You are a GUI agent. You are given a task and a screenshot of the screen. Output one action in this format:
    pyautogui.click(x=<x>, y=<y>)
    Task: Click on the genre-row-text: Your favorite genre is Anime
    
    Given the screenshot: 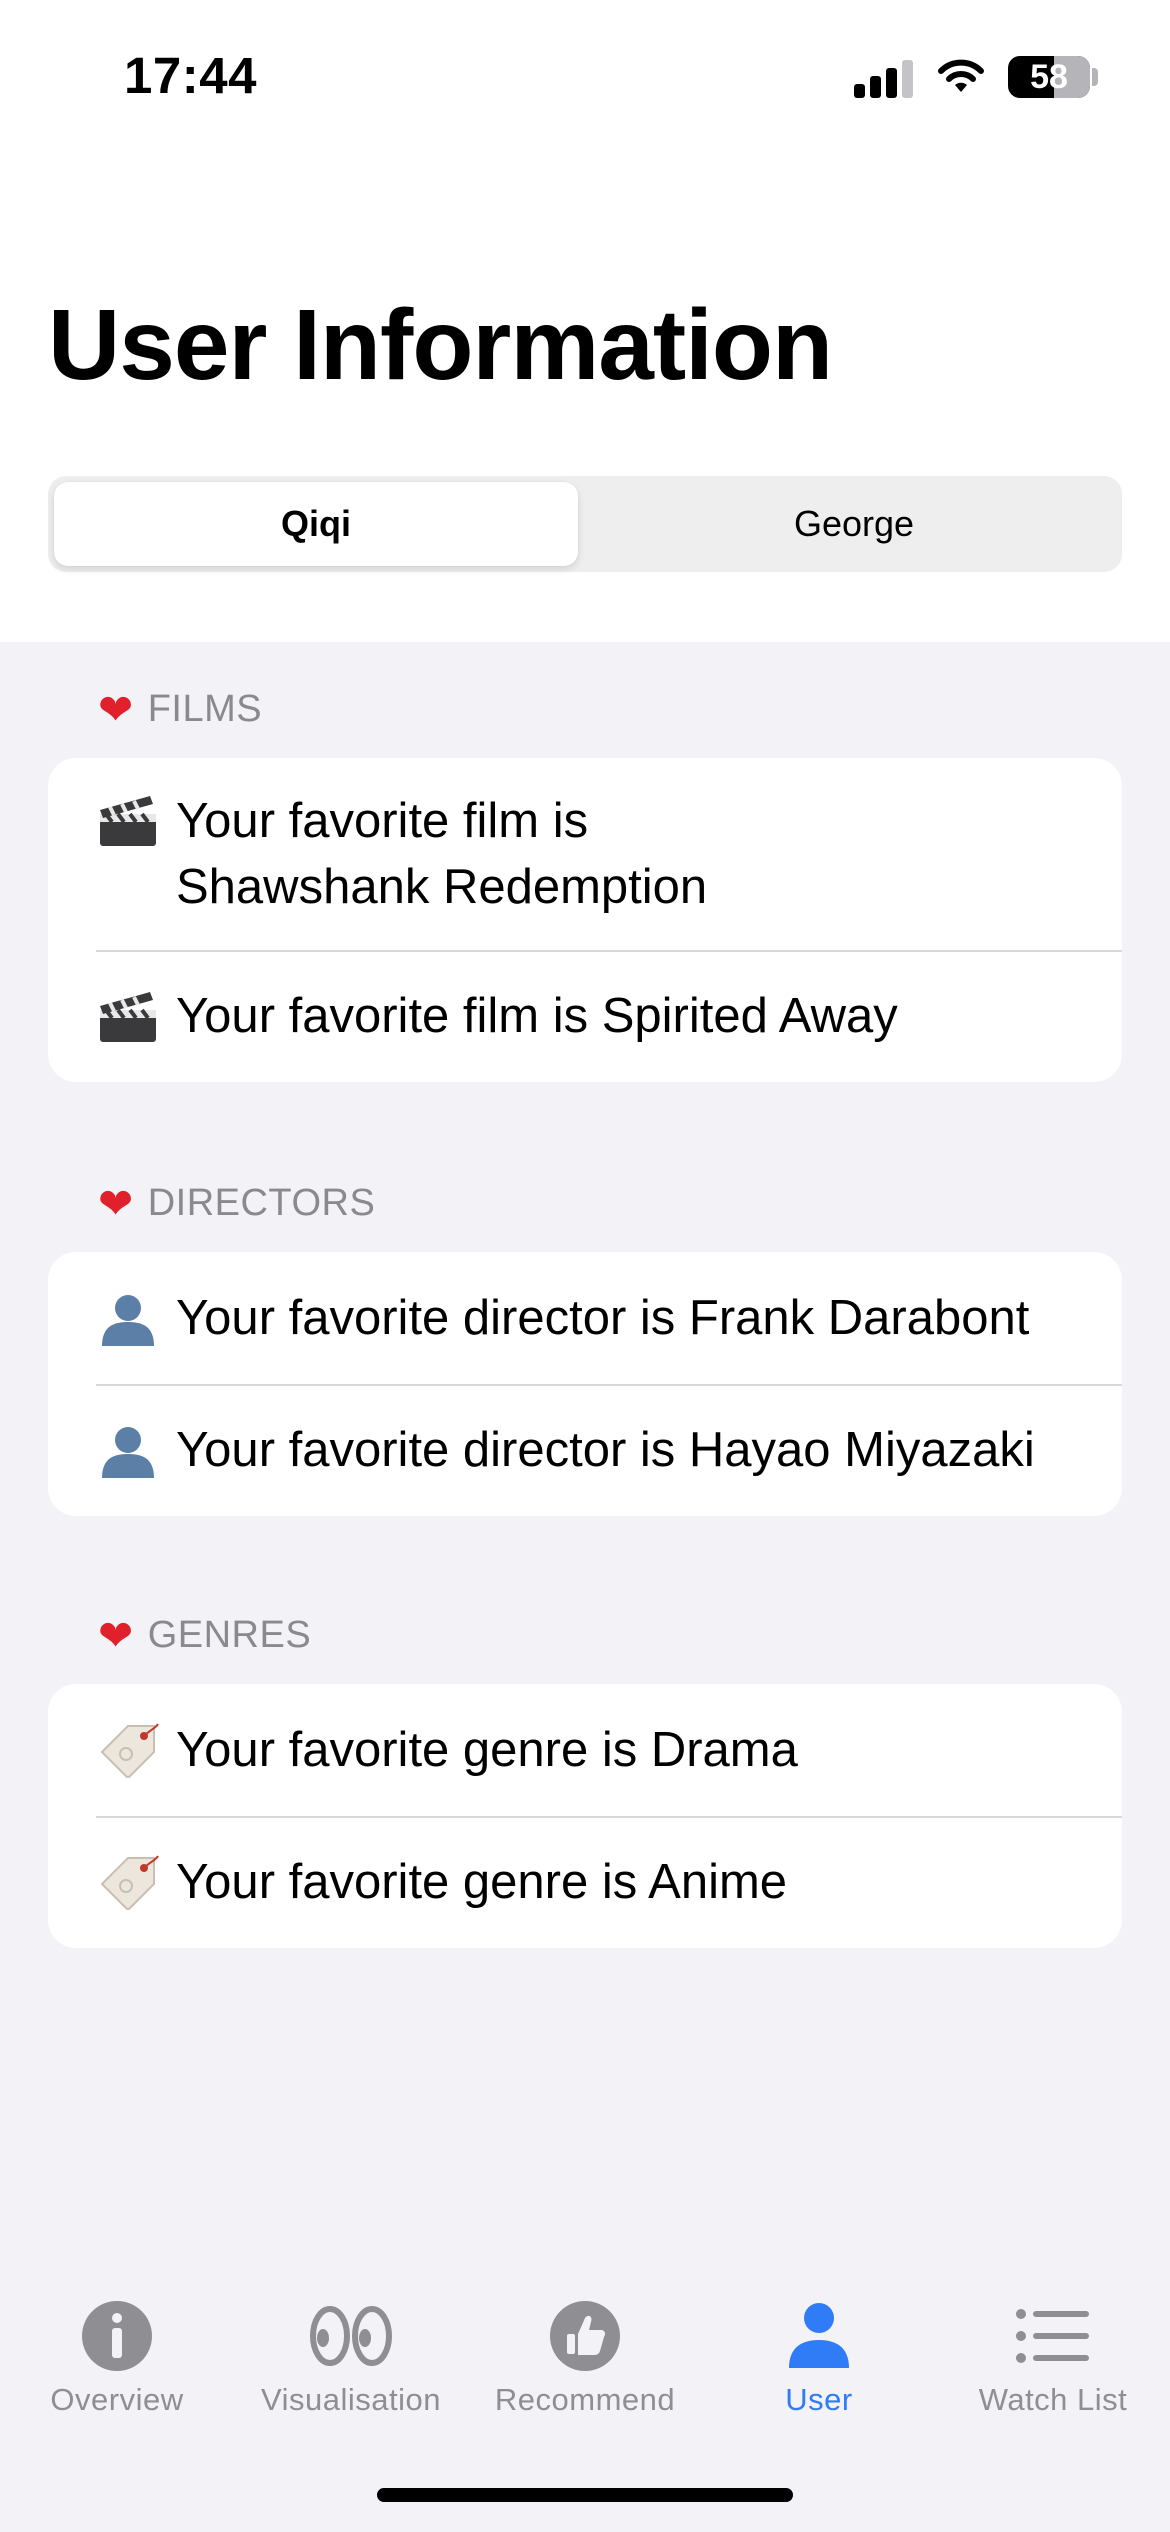 What is the action you would take?
    pyautogui.click(x=482, y=1882)
    